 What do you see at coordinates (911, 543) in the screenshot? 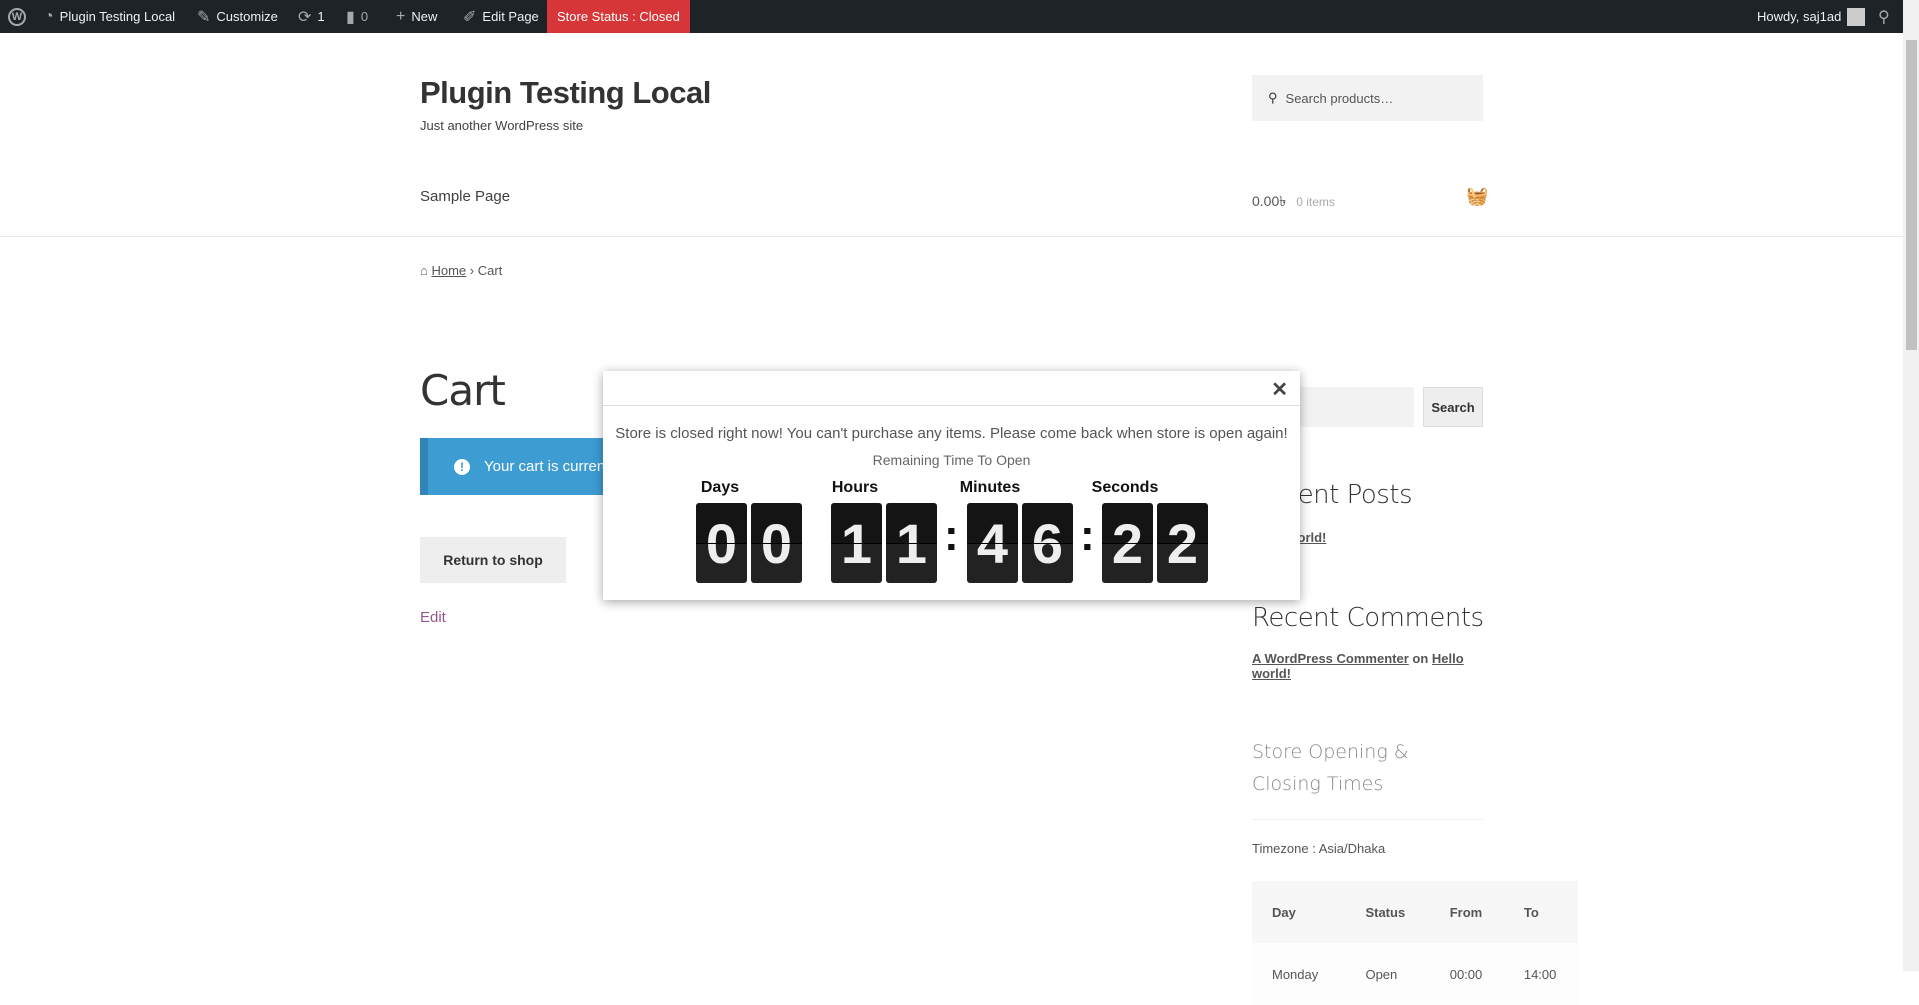
I see `digit-hours-2: 1` at bounding box center [911, 543].